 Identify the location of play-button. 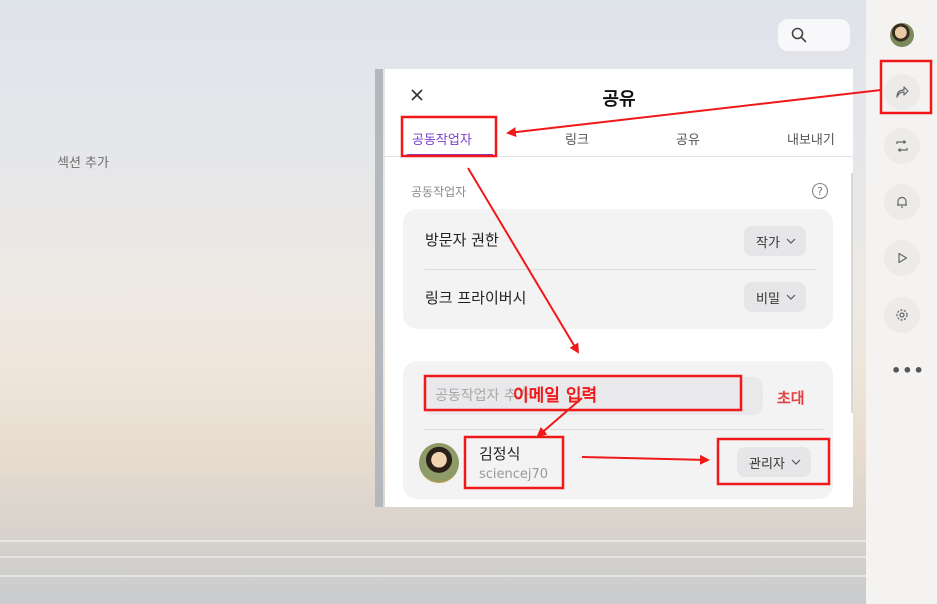
(902, 258).